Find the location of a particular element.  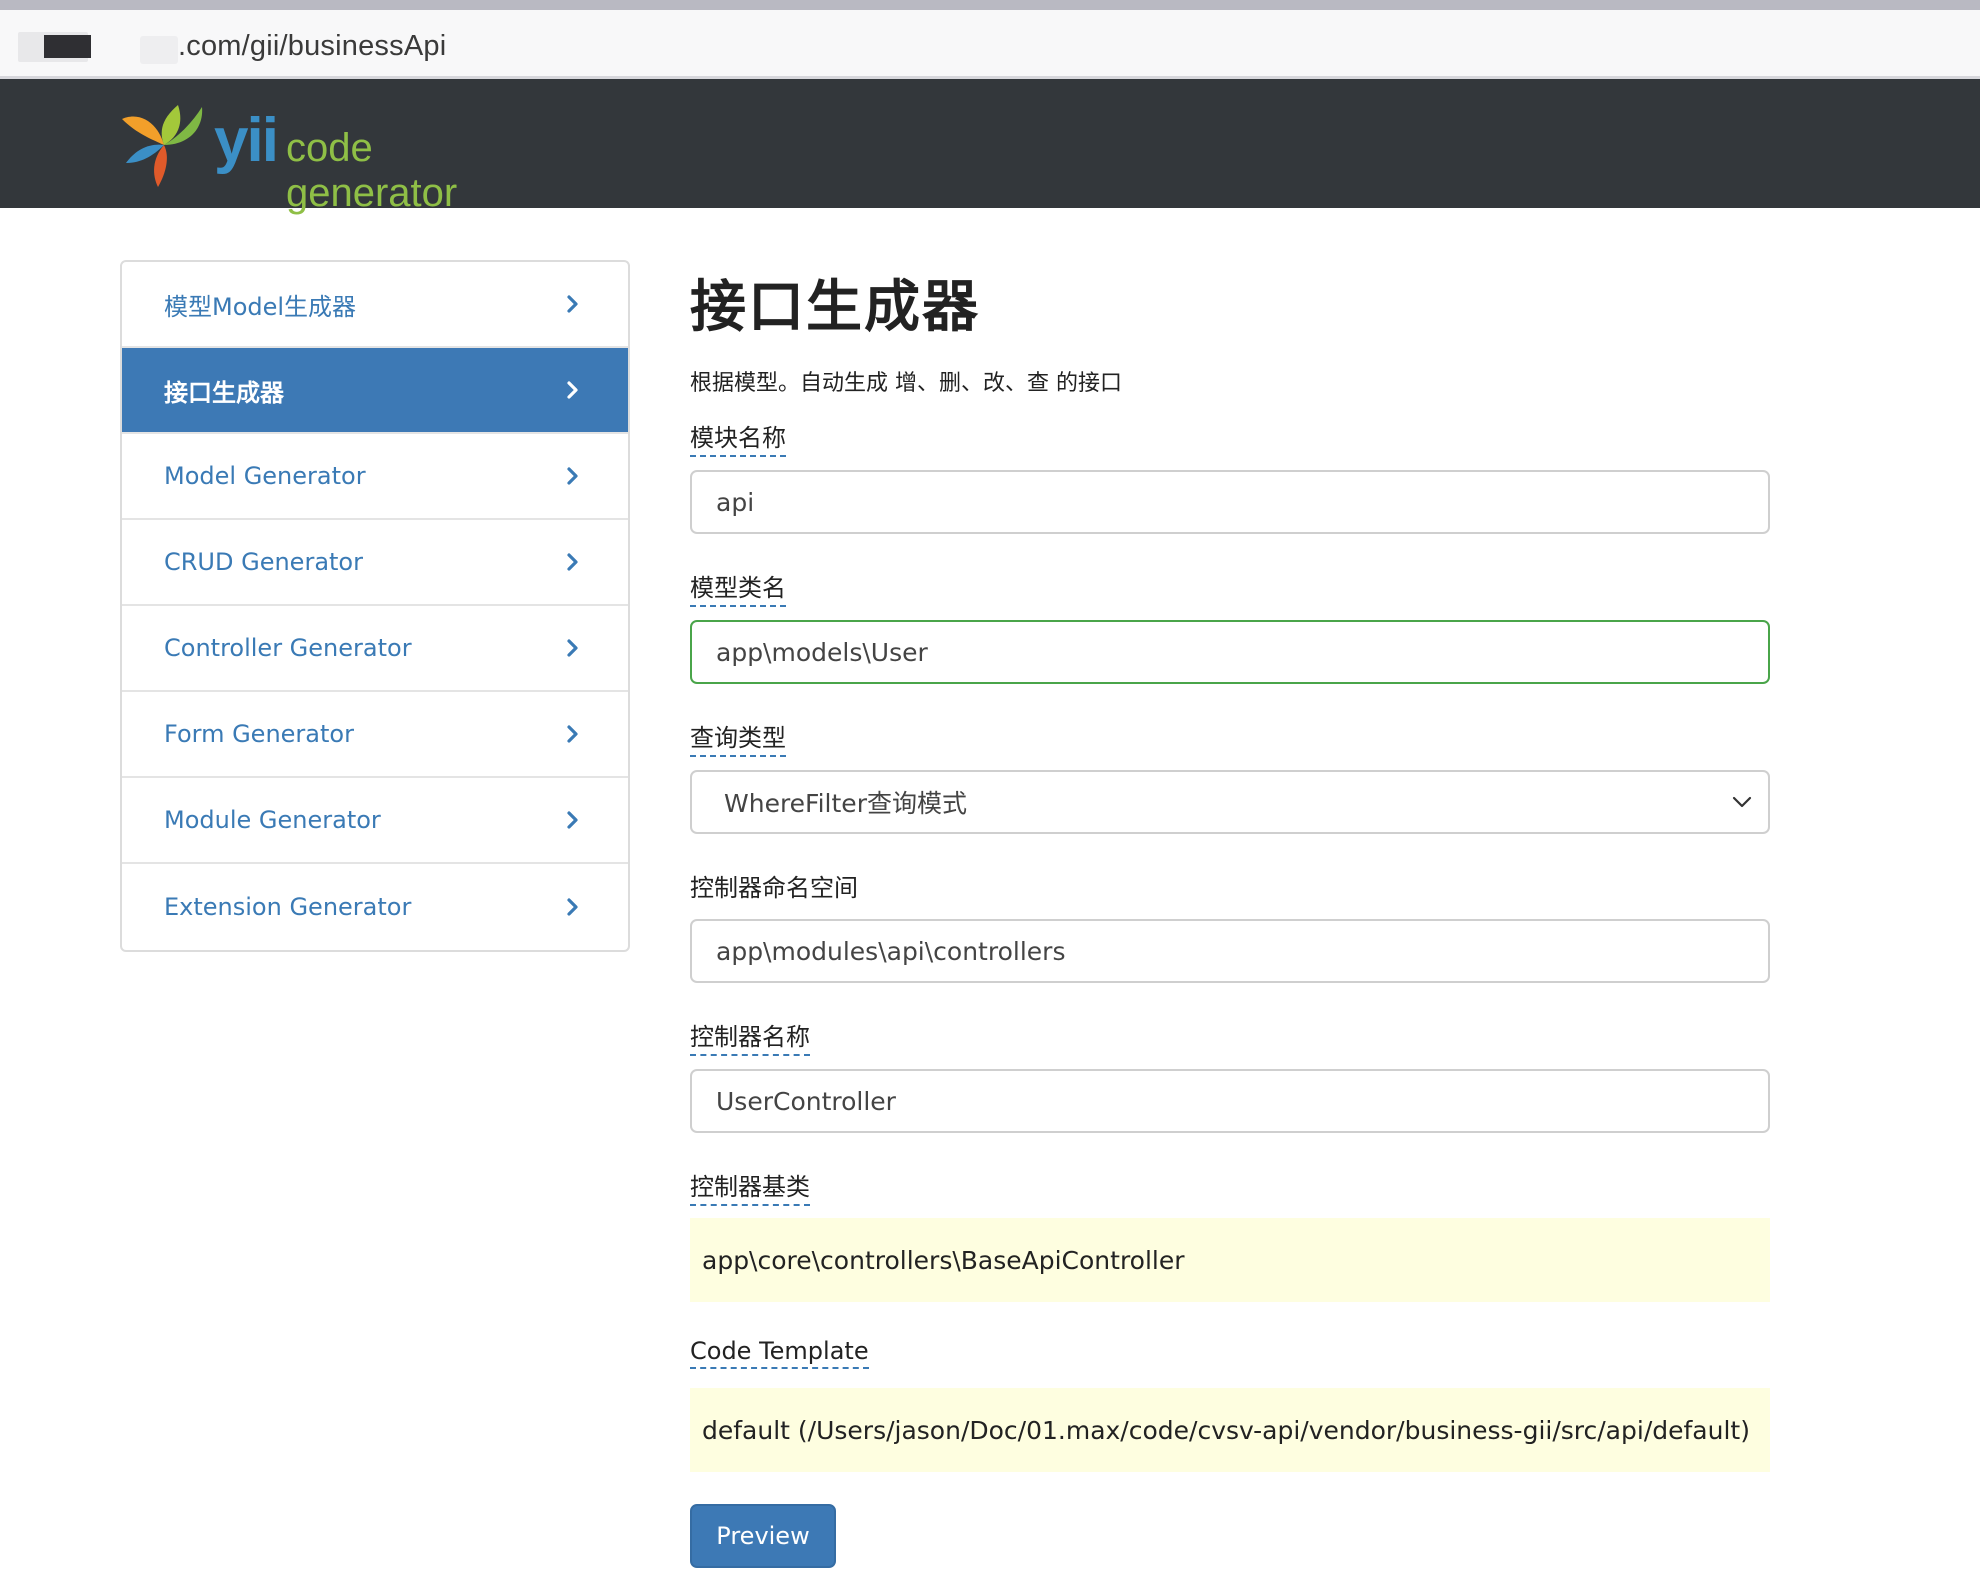

sidebar-item-label: 接口生成器 is located at coordinates (224, 392).